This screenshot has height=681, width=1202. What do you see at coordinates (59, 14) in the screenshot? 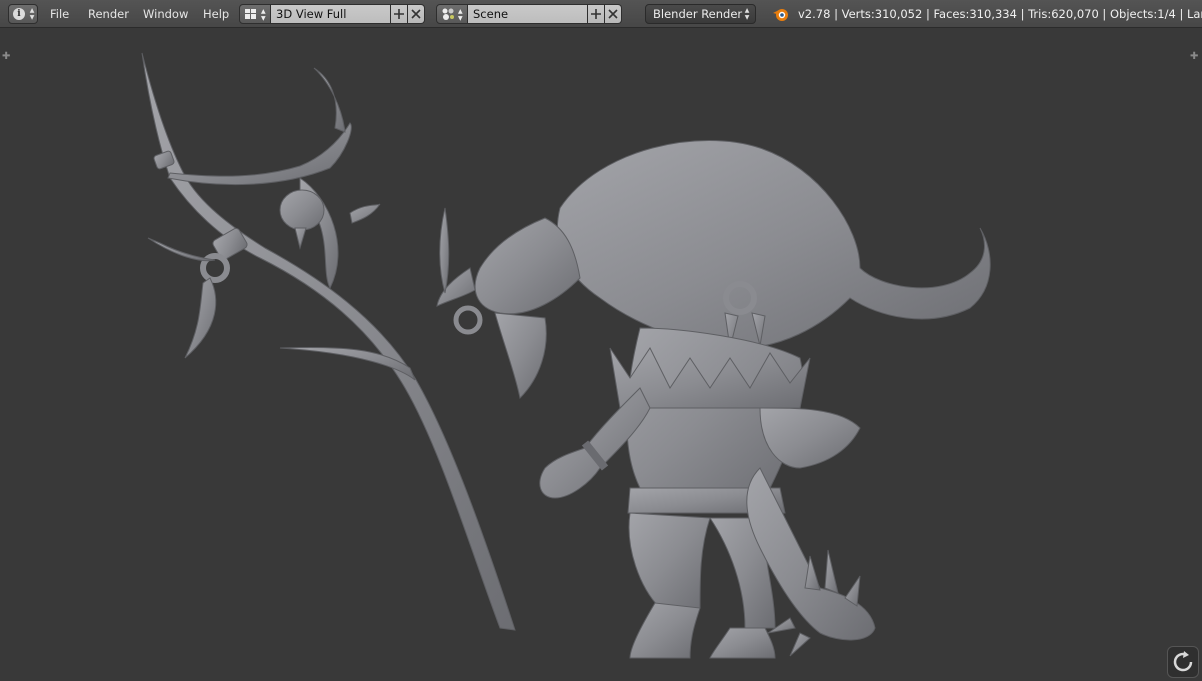
I see `menu-file: File` at bounding box center [59, 14].